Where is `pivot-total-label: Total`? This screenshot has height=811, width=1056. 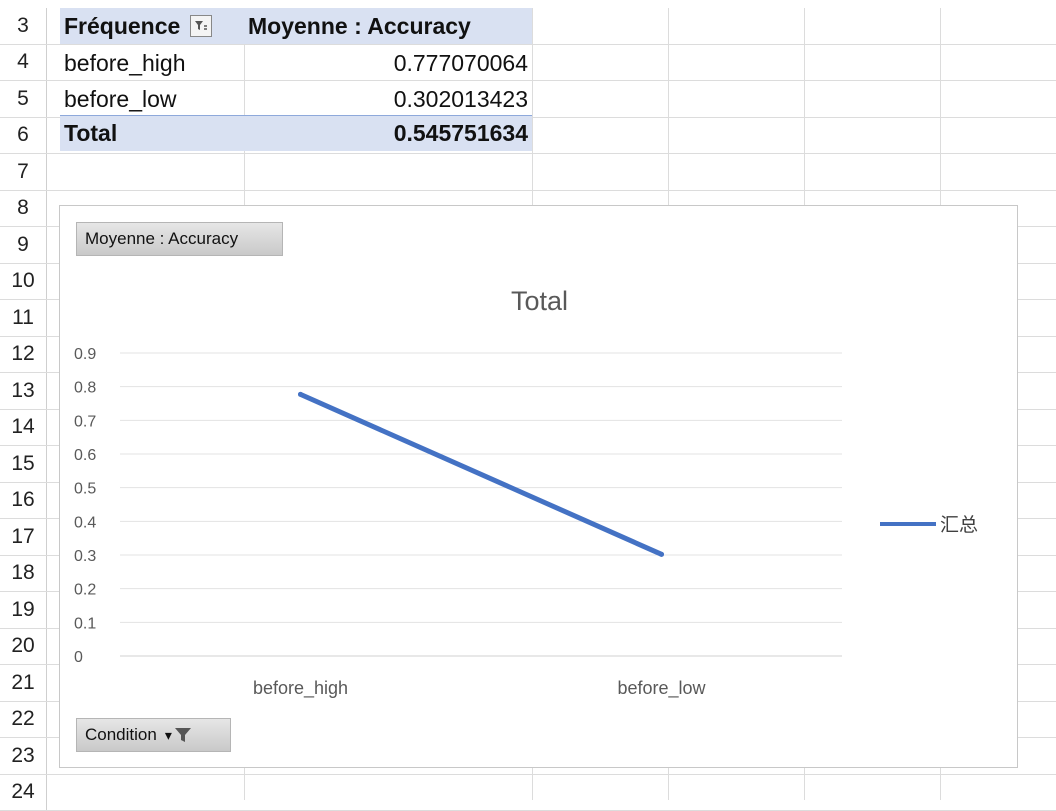 pivot-total-label: Total is located at coordinates (152, 133).